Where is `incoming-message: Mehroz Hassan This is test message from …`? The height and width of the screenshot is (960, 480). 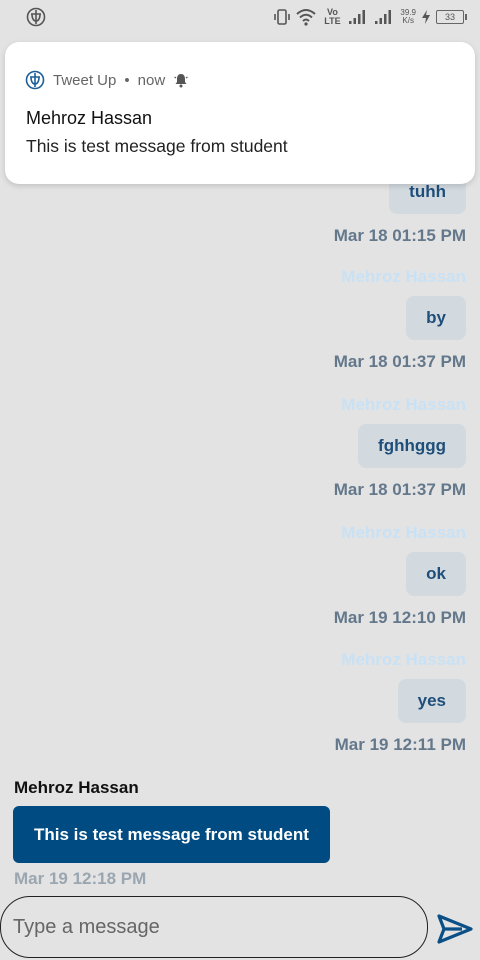
incoming-message: Mehroz Hassan This is test message from … is located at coordinates (171, 833).